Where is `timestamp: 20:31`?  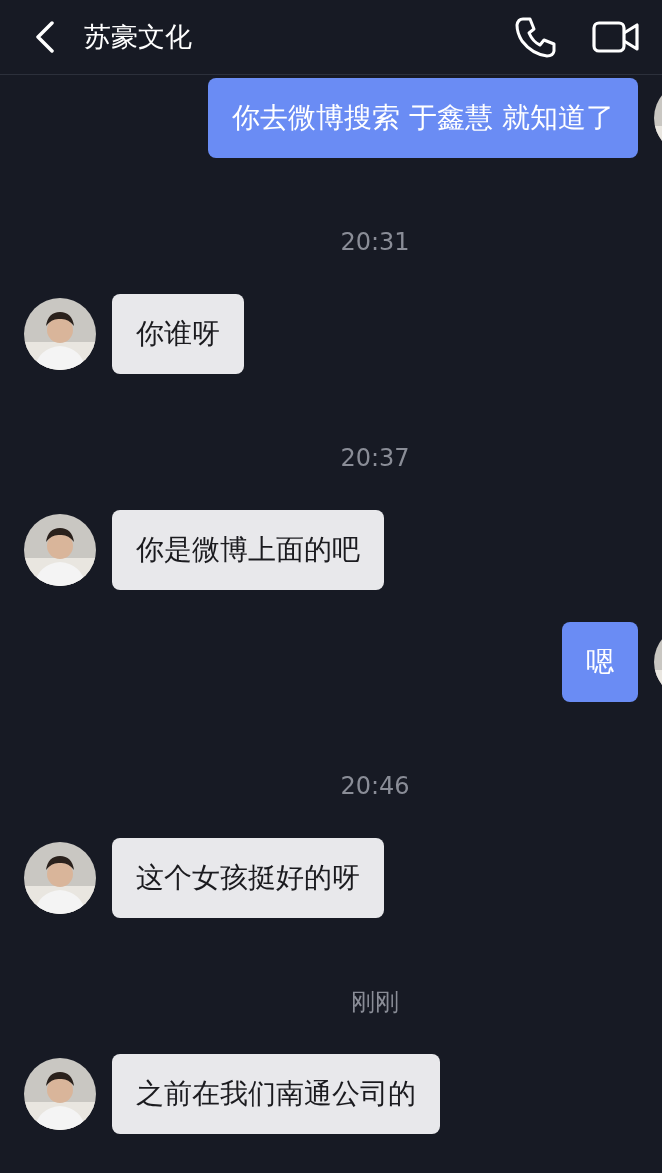 timestamp: 20:31 is located at coordinates (375, 242).